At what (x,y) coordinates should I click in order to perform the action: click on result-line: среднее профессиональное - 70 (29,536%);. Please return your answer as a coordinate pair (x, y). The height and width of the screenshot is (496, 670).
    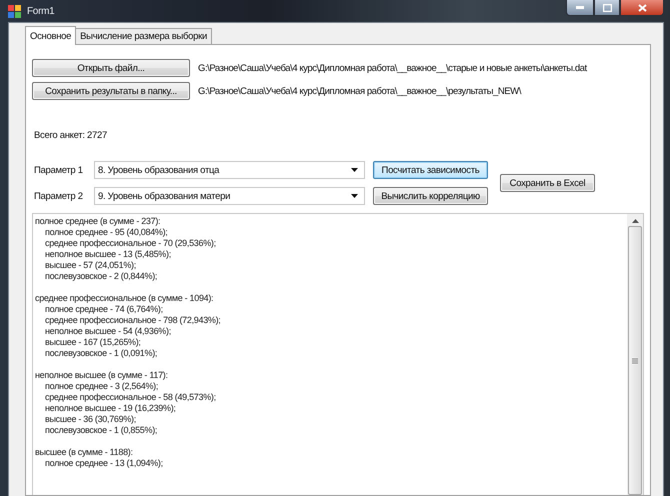
    Looking at the image, I should click on (130, 243).